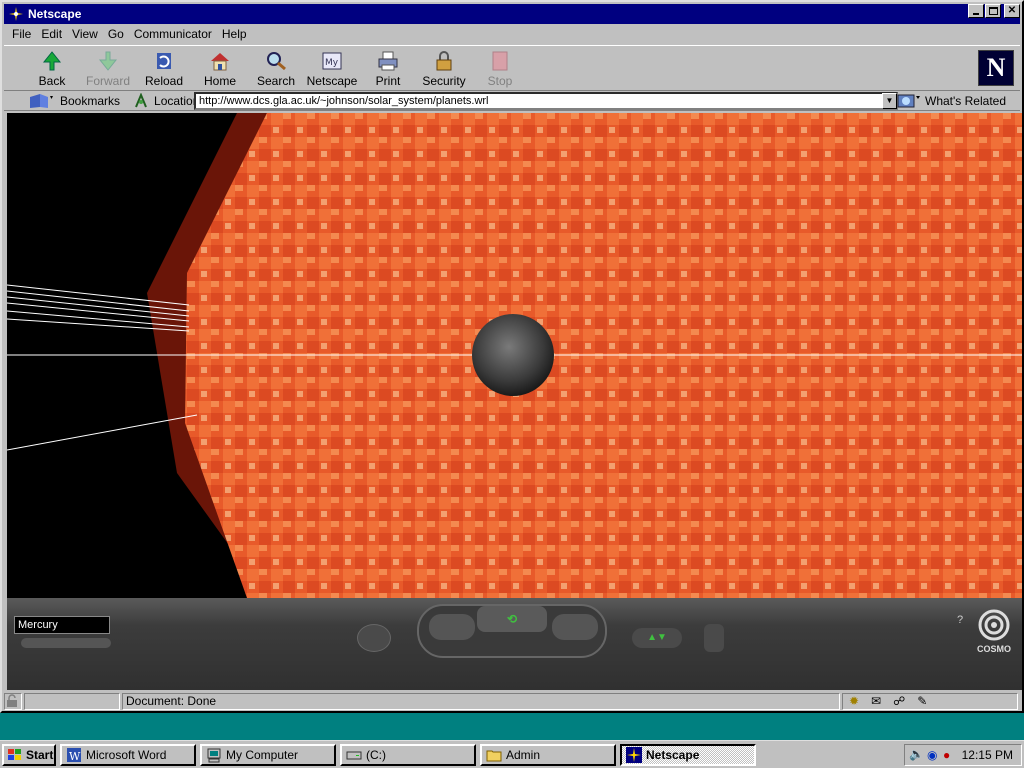 The image size is (1024, 768). I want to click on bookmarks-button: Bookmarks, so click(74, 101).